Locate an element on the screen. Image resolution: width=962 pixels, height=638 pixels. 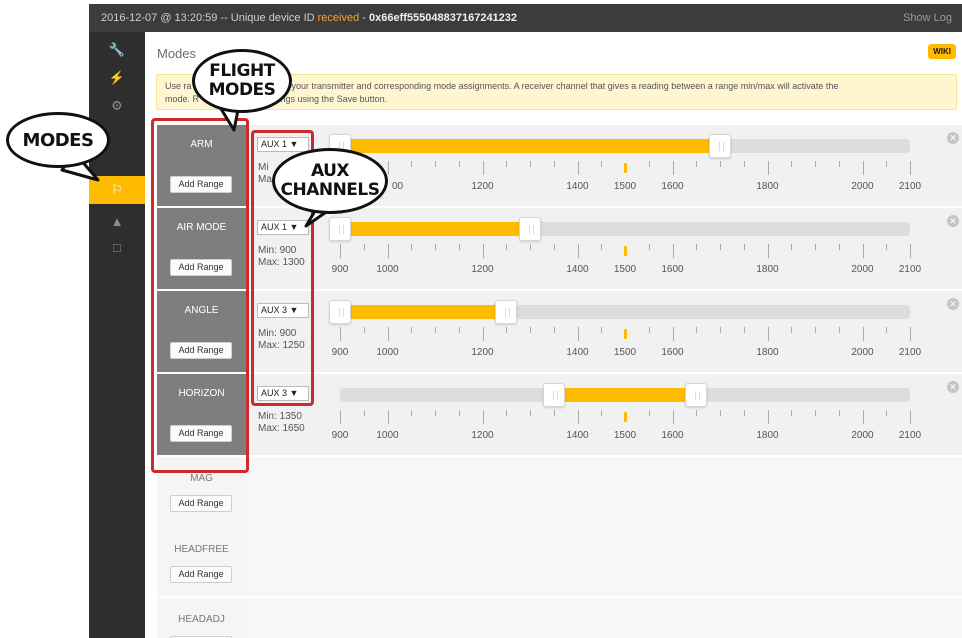
modes-callout: MODES is located at coordinates (58, 140).